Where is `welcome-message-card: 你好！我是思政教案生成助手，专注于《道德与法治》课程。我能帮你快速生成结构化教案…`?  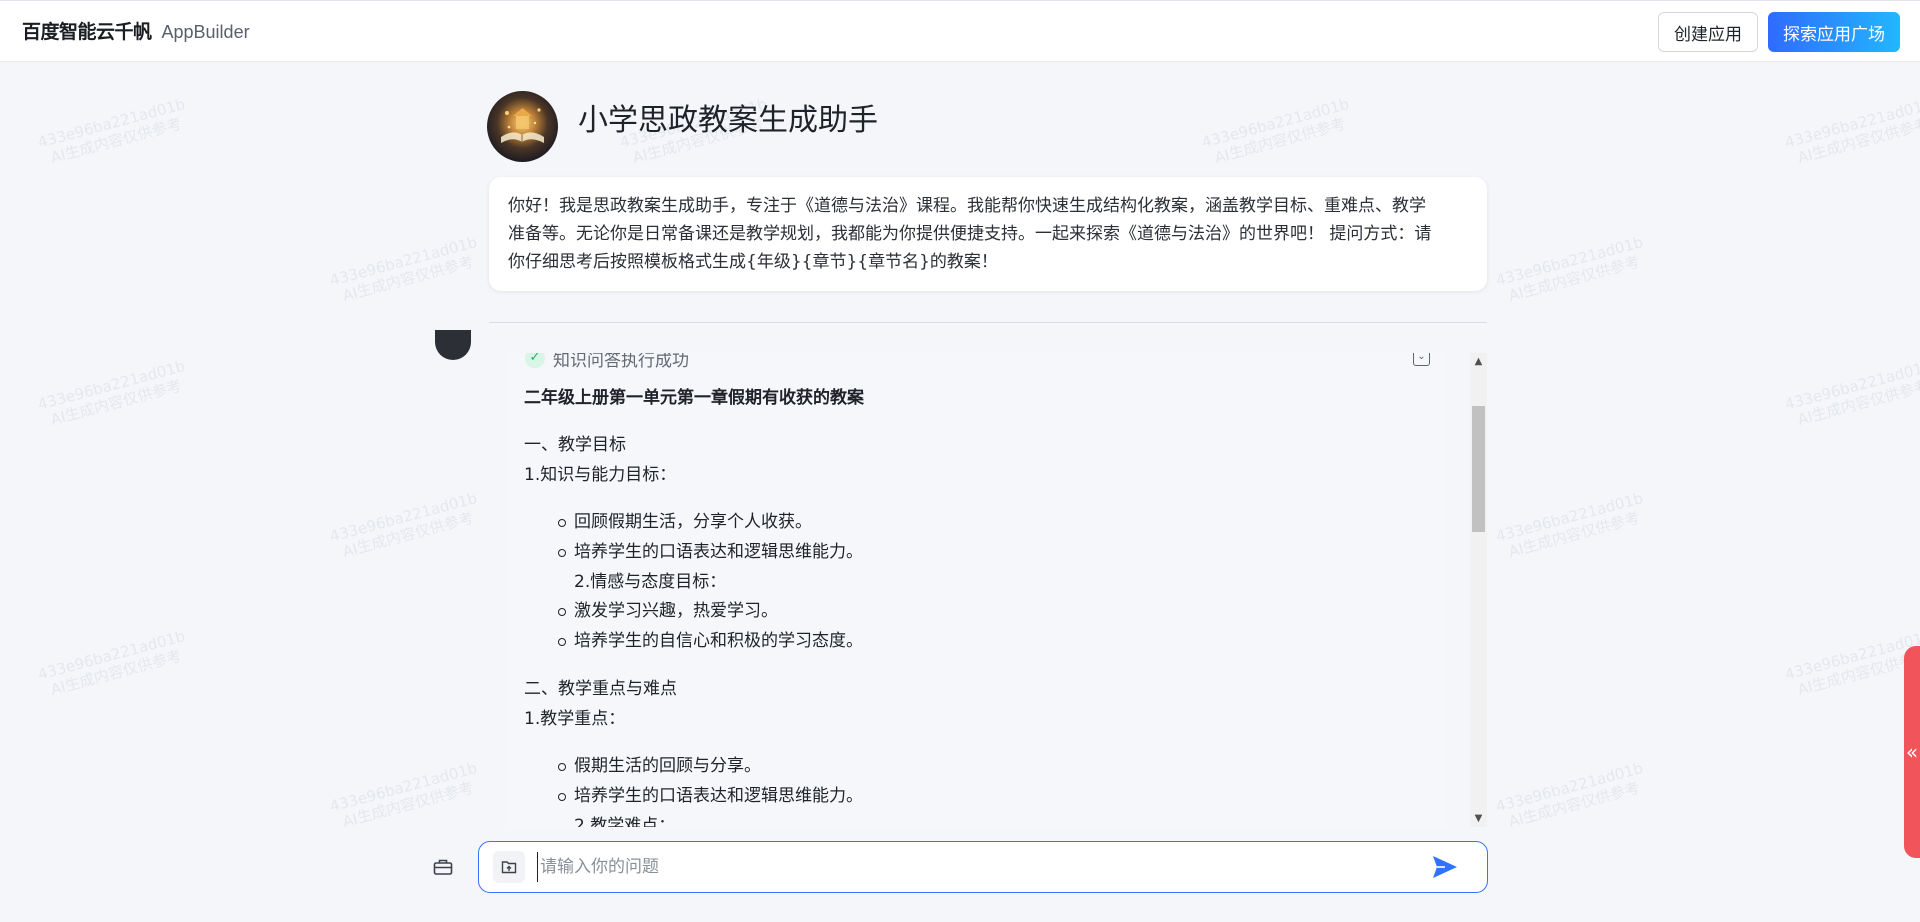 welcome-message-card: 你好！我是思政教案生成助手，专注于《道德与法治》课程。我能帮你快速生成结构化教案… is located at coordinates (988, 234).